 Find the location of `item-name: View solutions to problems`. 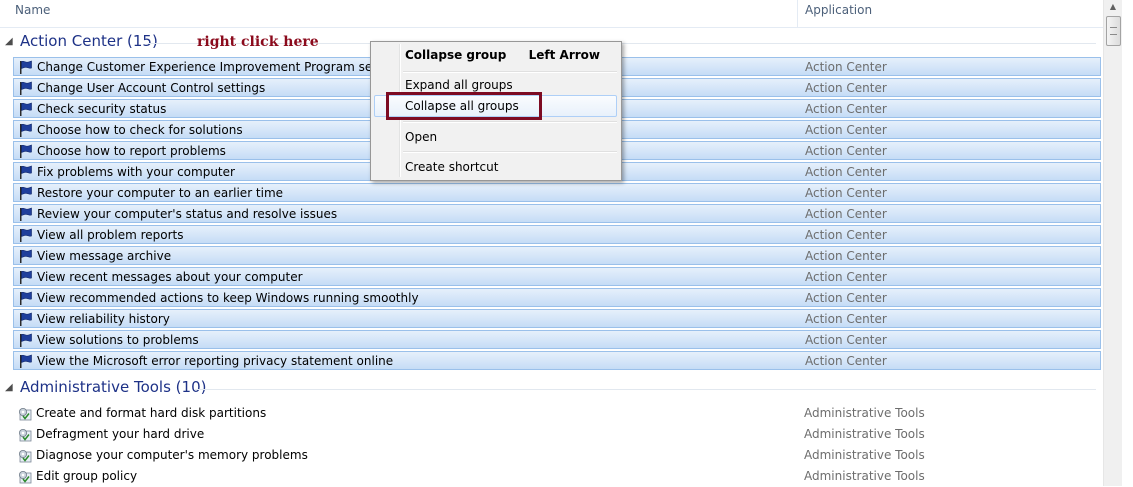

item-name: View solutions to problems is located at coordinates (118, 340).